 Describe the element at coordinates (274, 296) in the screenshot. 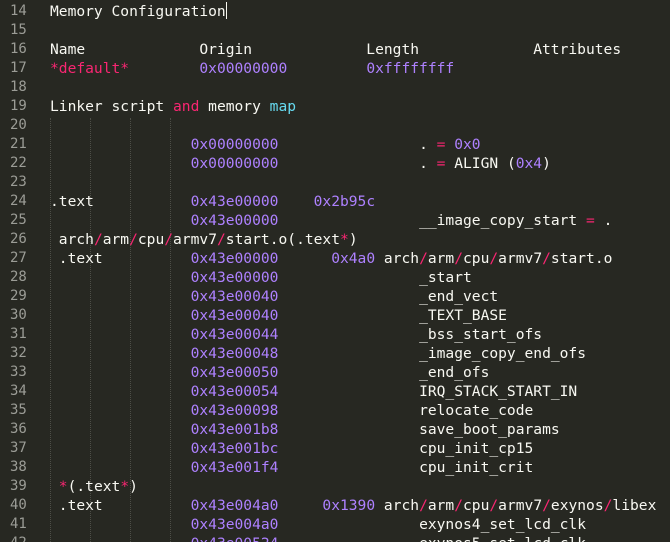

I see `line-text: 0x43e00040 _end_vect` at that location.